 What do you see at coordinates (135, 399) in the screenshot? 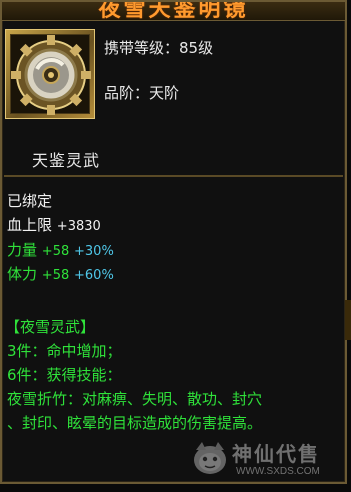
I see `set-skill-line-1: 夜雪折竹：对麻痹、失明、散功、封穴` at bounding box center [135, 399].